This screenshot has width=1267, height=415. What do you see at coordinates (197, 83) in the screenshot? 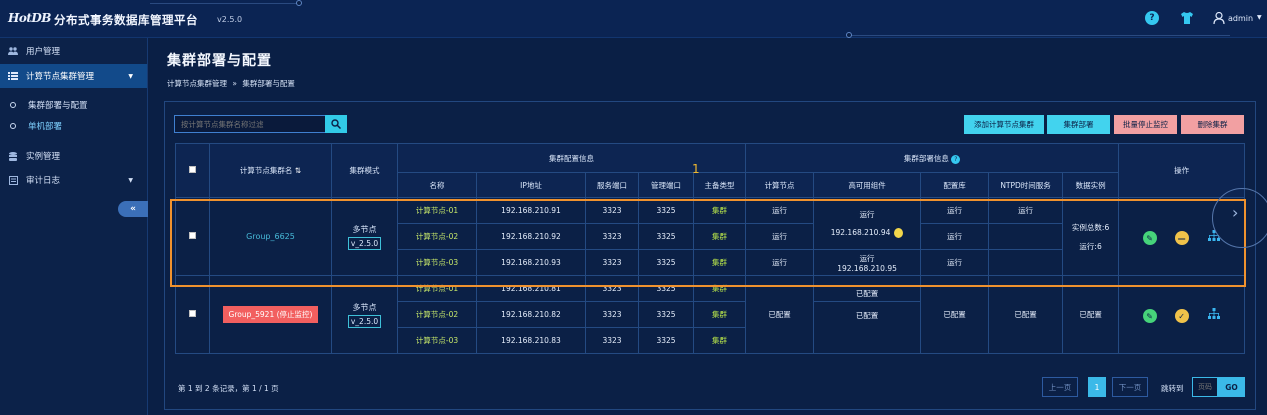
I see `breadcrumb-item: 计算节点集群管理` at bounding box center [197, 83].